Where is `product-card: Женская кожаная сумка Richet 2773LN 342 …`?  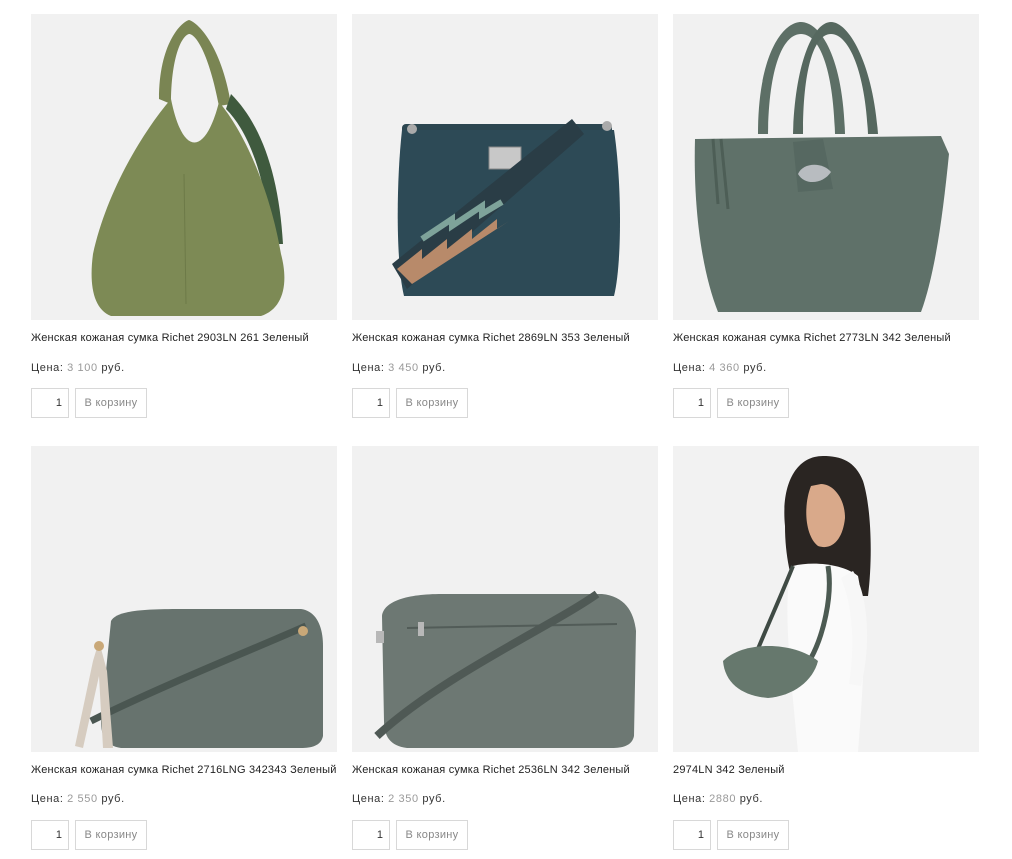 product-card: Женская кожаная сумка Richet 2773LN 342 … is located at coordinates (826, 179).